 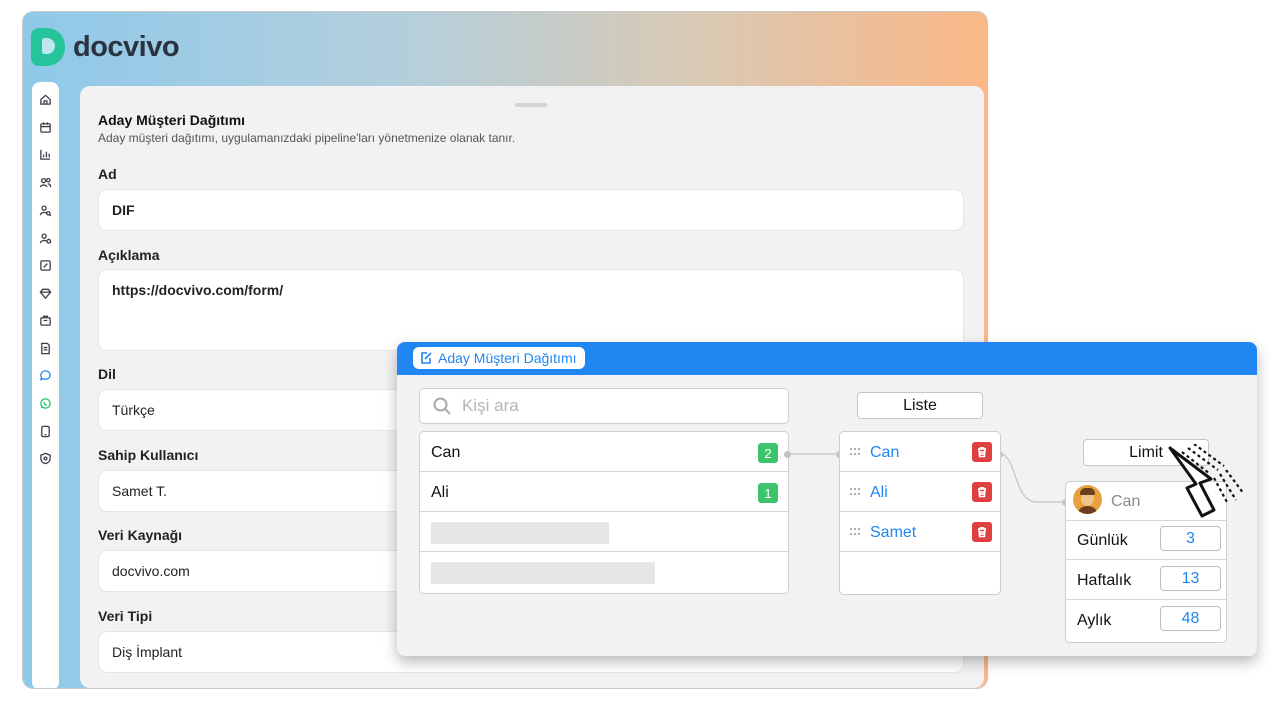 What do you see at coordinates (45, 293) in the screenshot?
I see `diamond-icon` at bounding box center [45, 293].